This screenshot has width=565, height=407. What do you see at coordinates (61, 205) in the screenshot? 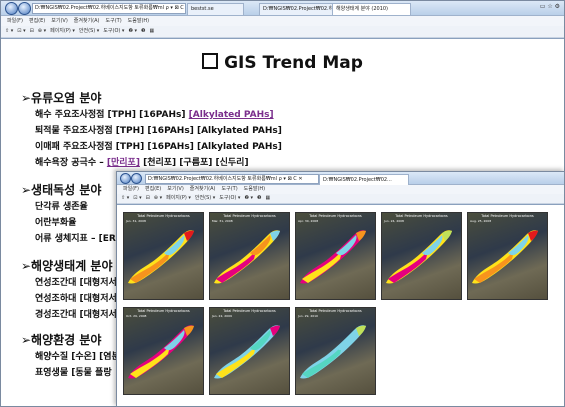
I see `section-row: 단각류 생존율` at bounding box center [61, 205].